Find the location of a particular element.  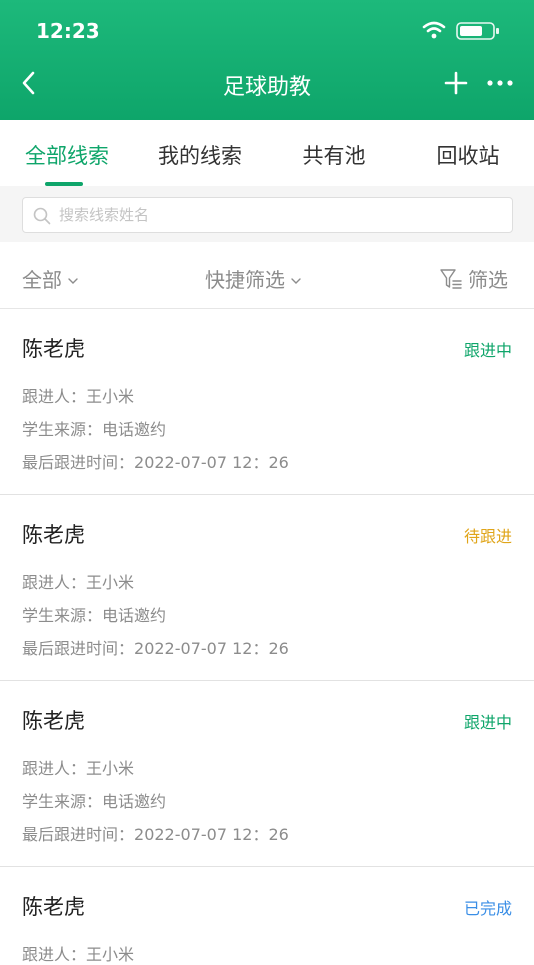

search-input is located at coordinates (279, 215).